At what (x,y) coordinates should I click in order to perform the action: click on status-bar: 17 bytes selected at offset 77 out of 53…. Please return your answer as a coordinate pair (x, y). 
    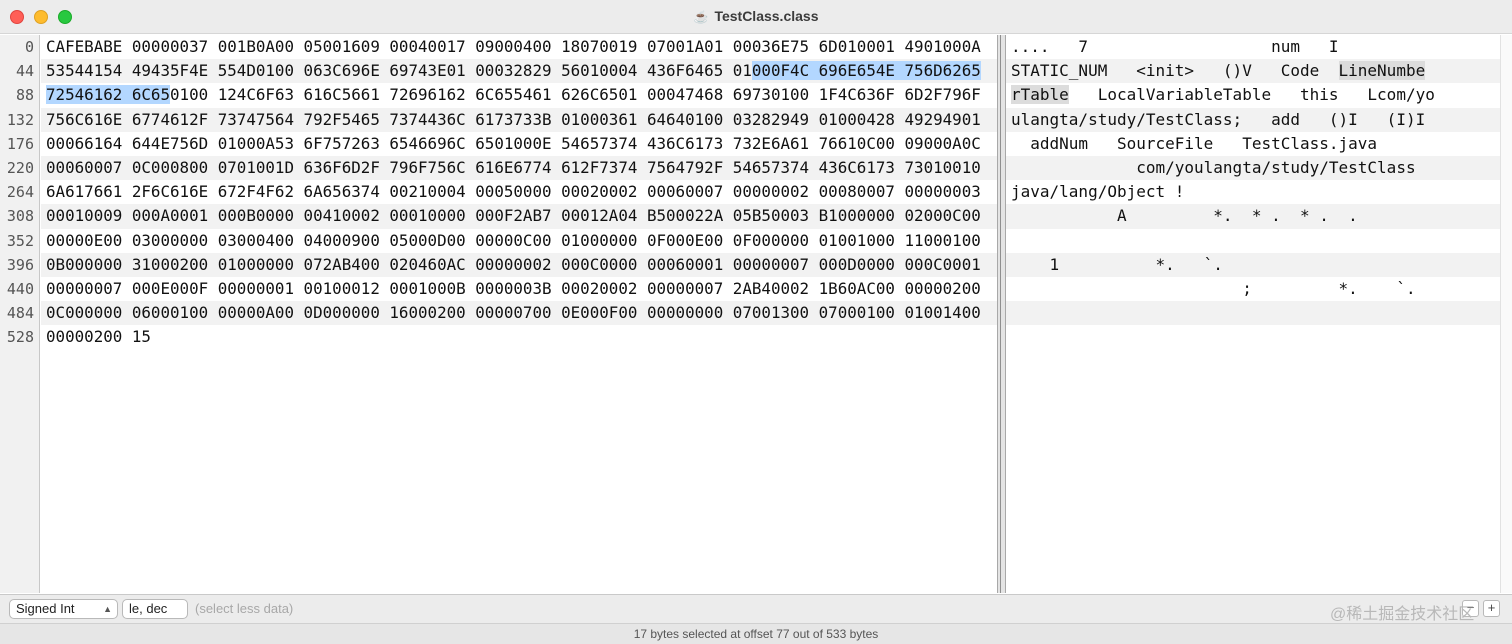
    Looking at the image, I should click on (756, 633).